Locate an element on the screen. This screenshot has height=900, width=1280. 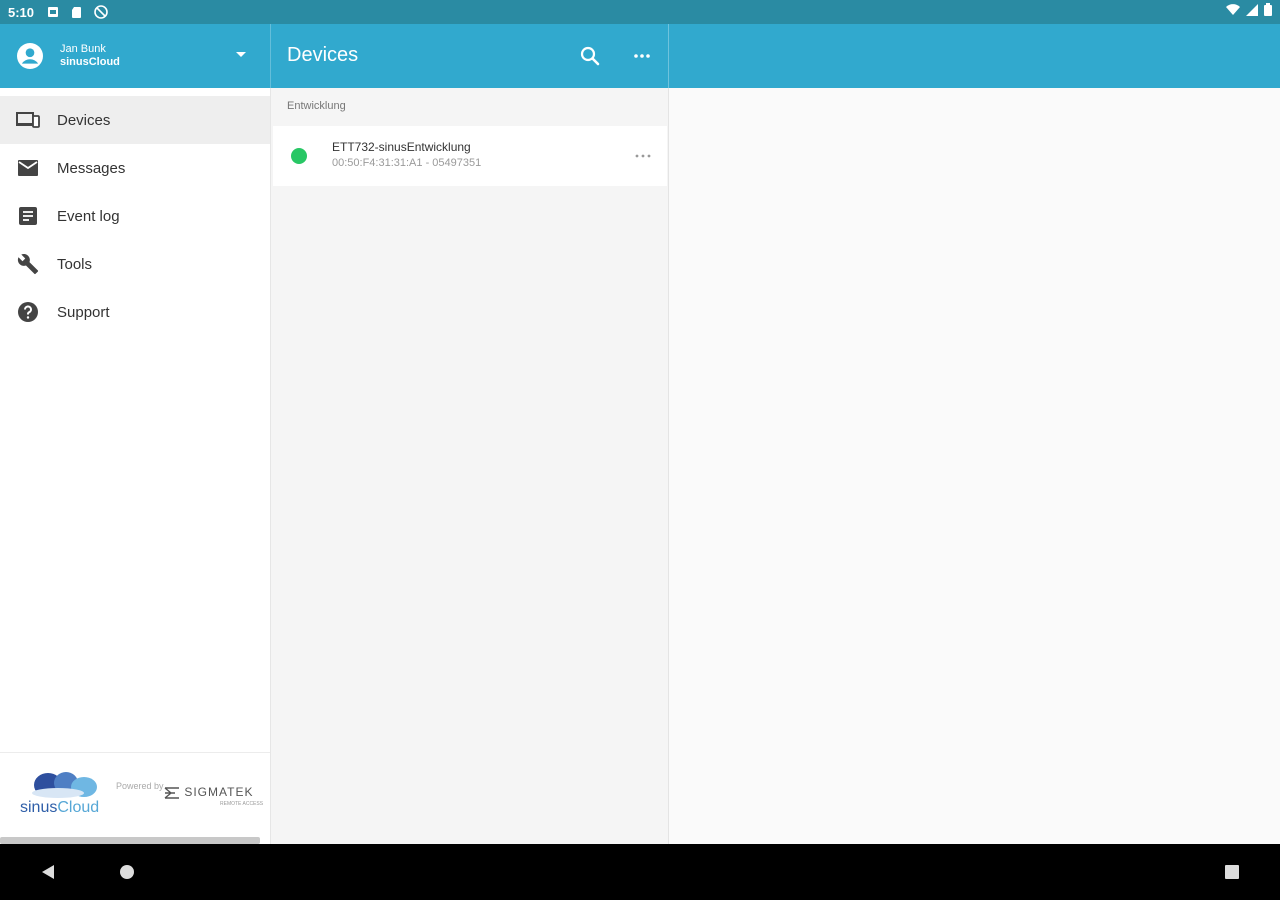
sidebar-item-support: Support is located at coordinates (135, 312).